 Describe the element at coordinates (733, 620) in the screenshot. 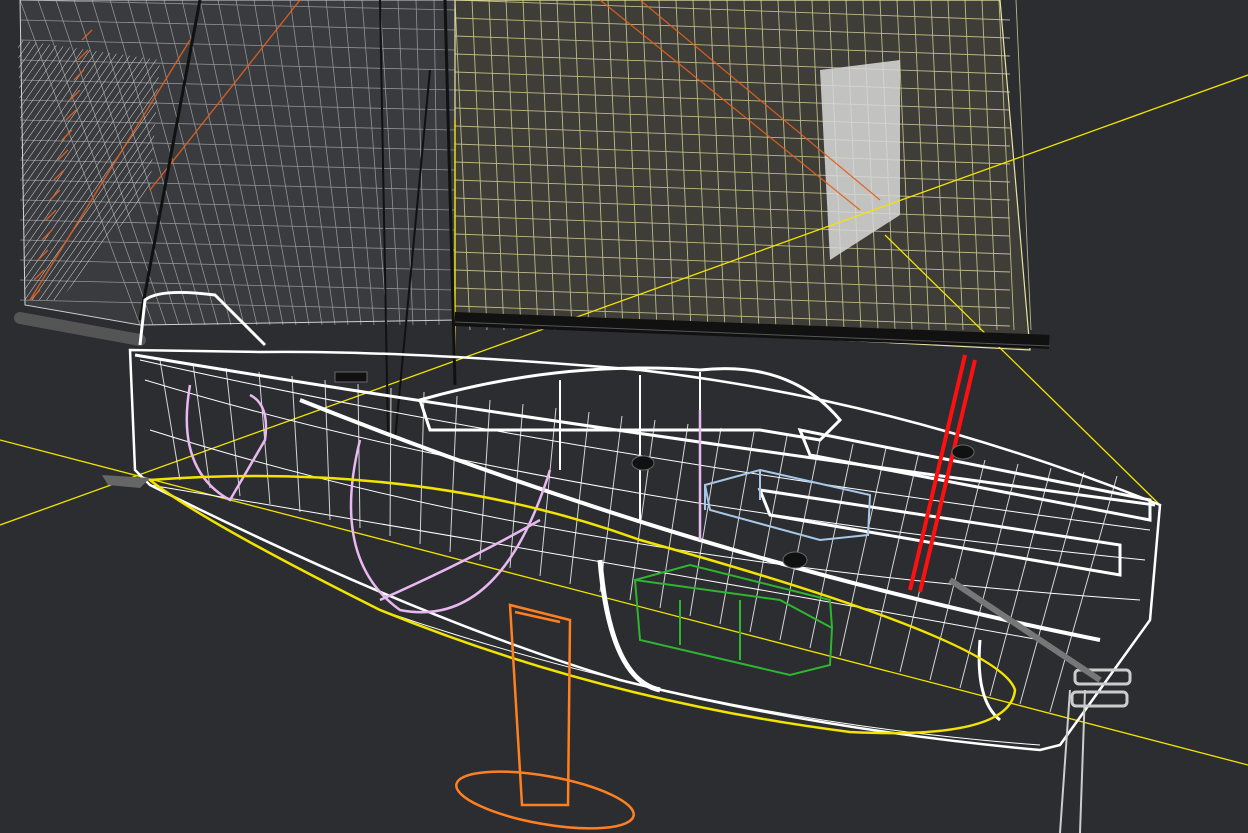

I see `tank-green` at that location.